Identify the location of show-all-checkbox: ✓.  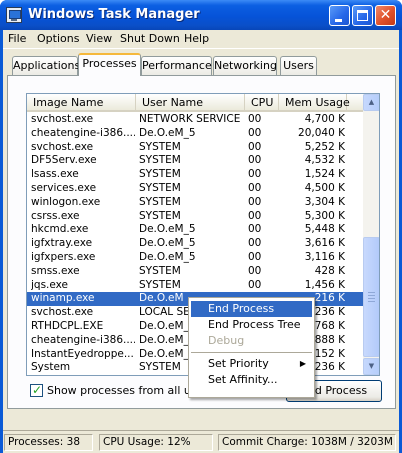
(36, 390).